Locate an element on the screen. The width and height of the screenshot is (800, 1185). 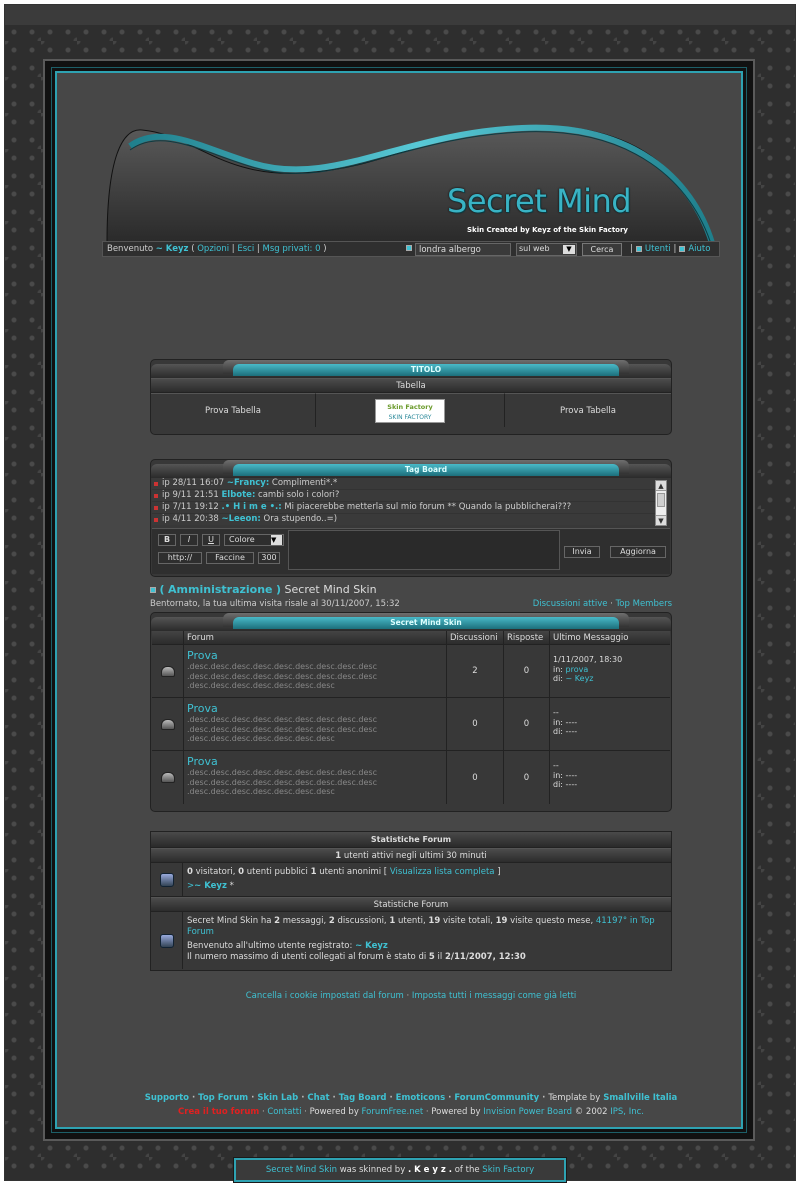
refresh-button: Aggiorna is located at coordinates (638, 552).